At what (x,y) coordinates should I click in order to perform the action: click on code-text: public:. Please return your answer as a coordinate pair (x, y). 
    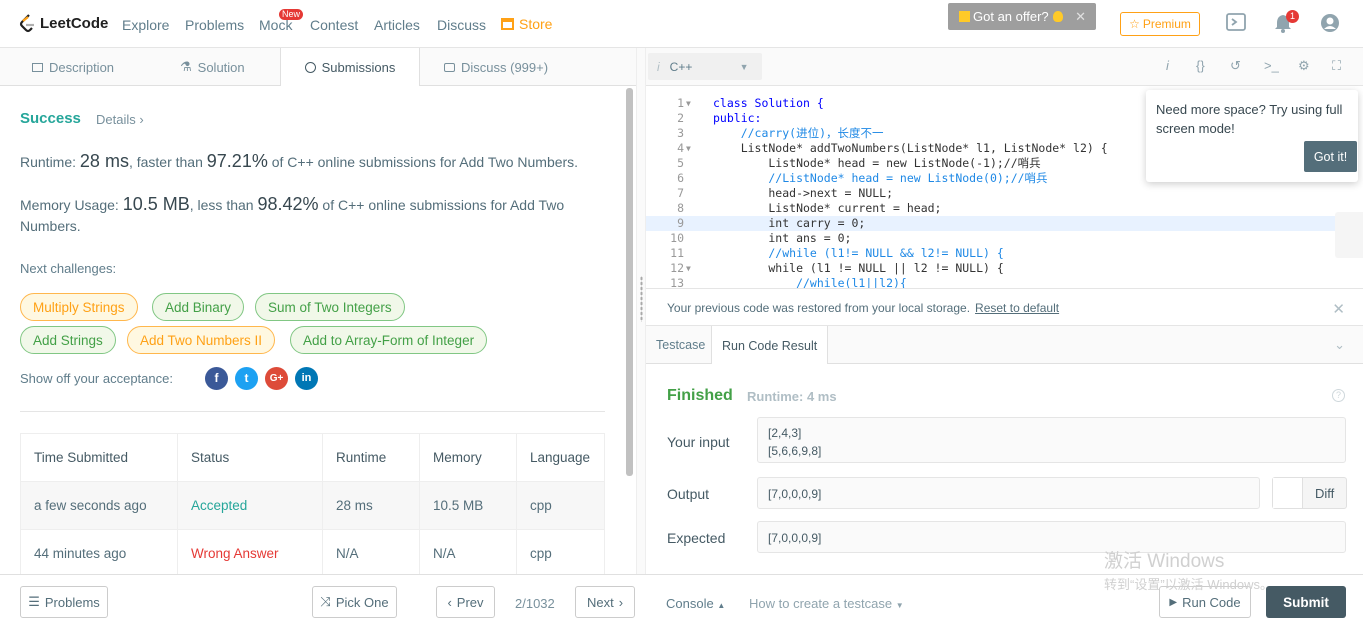
    Looking at the image, I should click on (737, 118).